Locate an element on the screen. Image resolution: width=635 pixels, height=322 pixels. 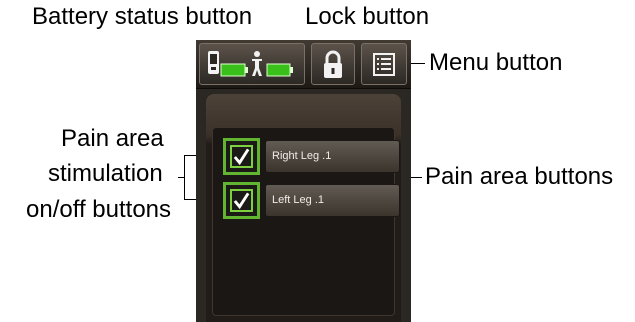
menu-list-icon is located at coordinates (384, 64).